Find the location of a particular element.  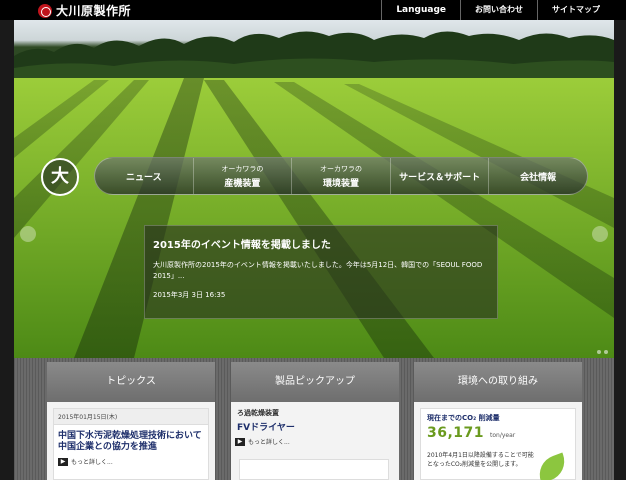

co2-description: 2010年4月1日以降設備することで可能となったCO₂削減量を公開します。 is located at coordinates (480, 460).